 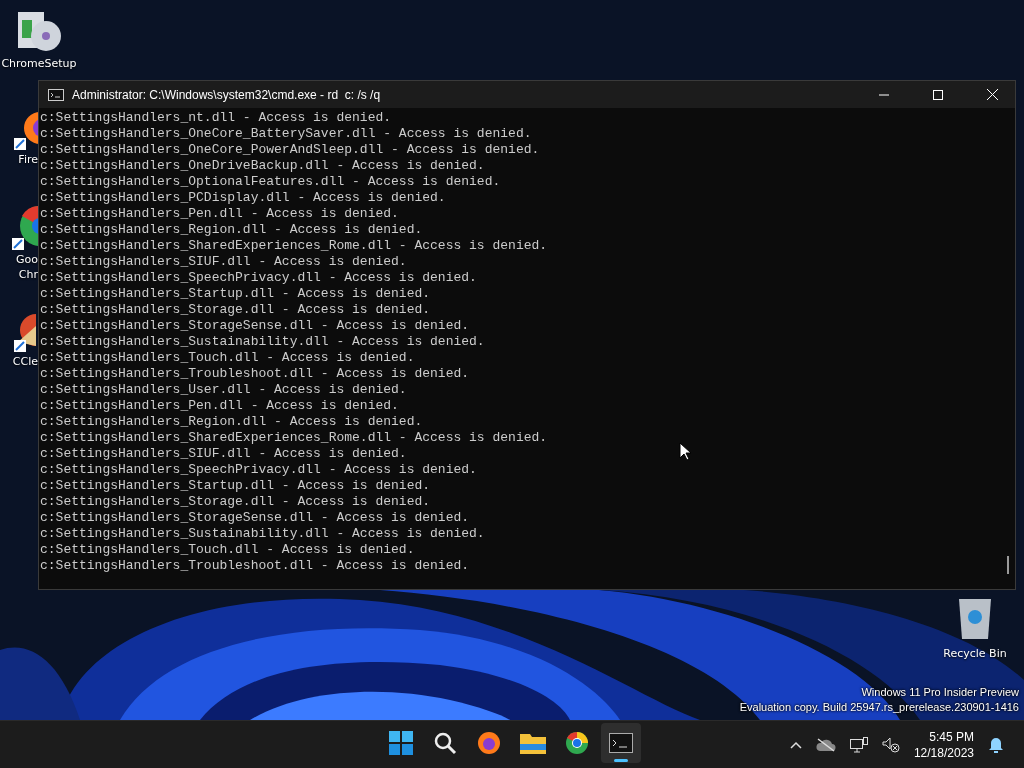 What do you see at coordinates (226, 94) in the screenshot?
I see `window-title: Administrator: C:\Windows\system32\cmd.exe - rd c: /s /q` at bounding box center [226, 94].